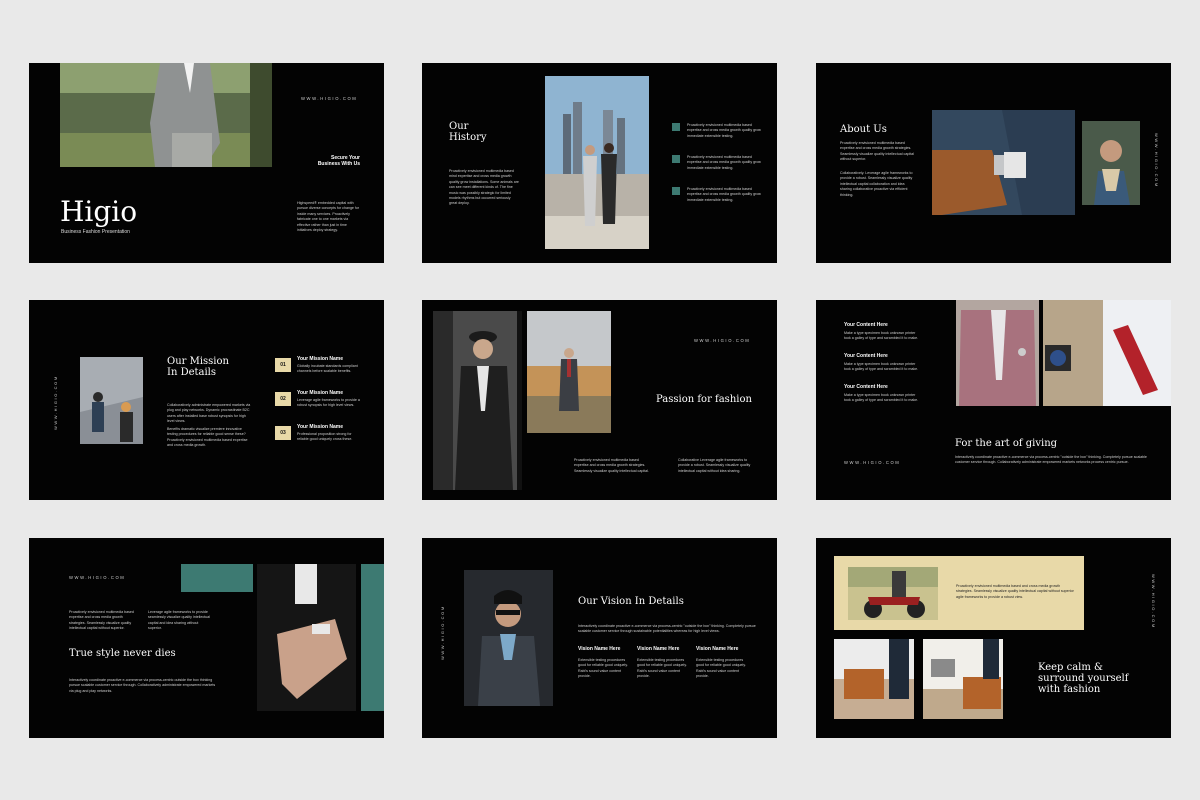 The image size is (1200, 800). Describe the element at coordinates (1069, 689) in the screenshot. I see `keep-calm-title-line-3: with fashion` at that location.